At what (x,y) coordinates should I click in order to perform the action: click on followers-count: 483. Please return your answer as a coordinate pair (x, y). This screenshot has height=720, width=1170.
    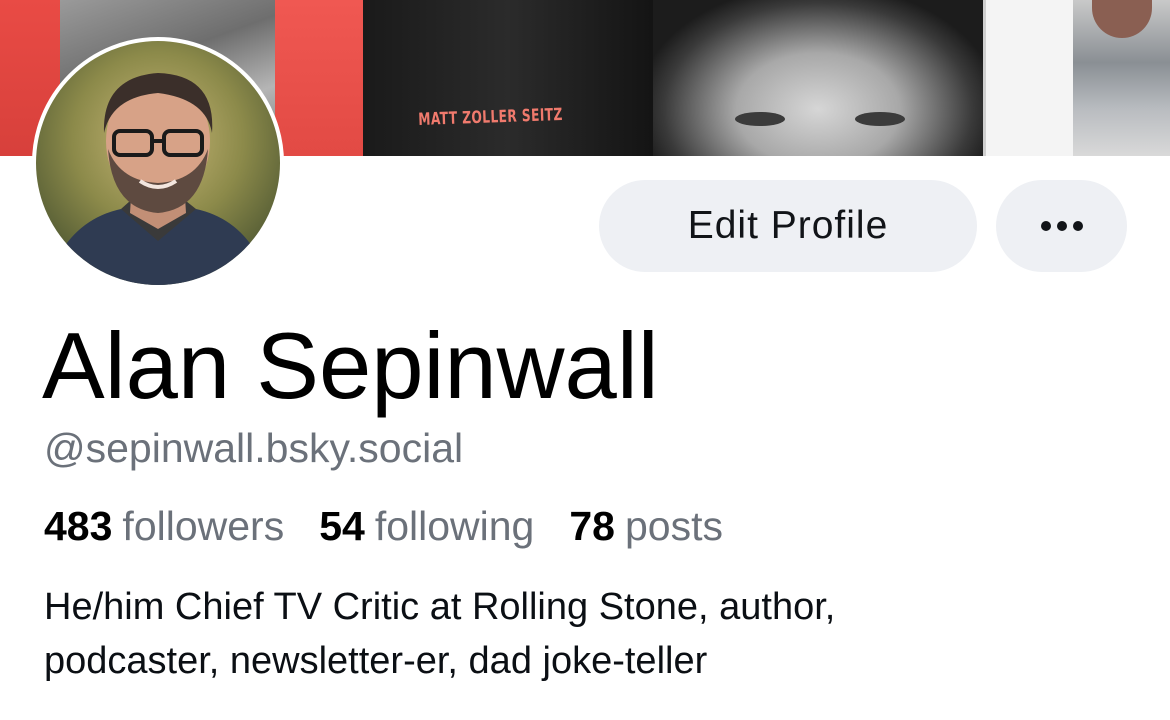
    Looking at the image, I should click on (78, 526).